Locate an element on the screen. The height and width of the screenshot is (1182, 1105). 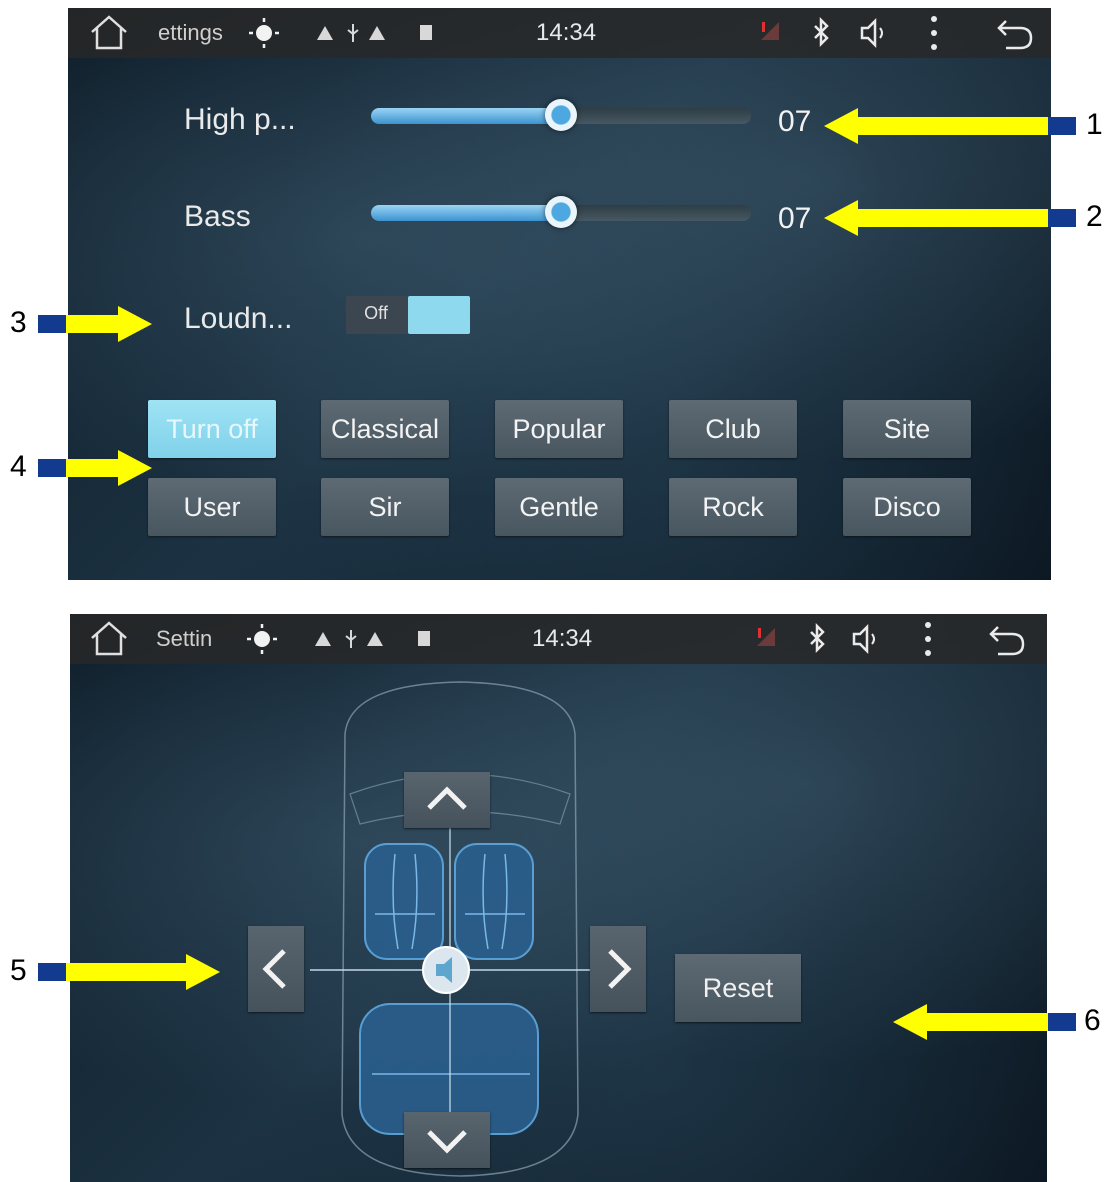
preset-classical-button: Classical is located at coordinates (385, 429).